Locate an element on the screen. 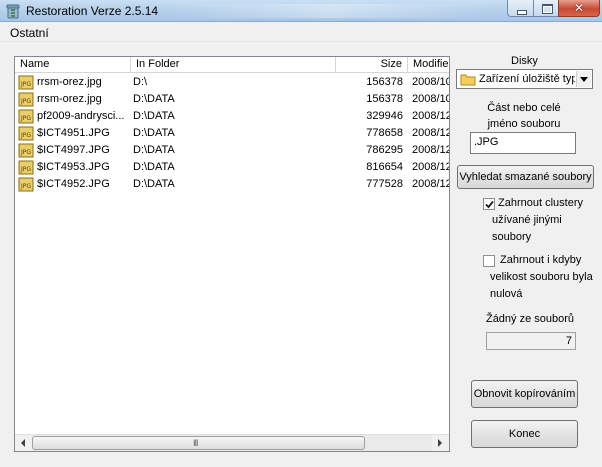 The image size is (602, 467). drives-label: Disky is located at coordinates (524, 61).